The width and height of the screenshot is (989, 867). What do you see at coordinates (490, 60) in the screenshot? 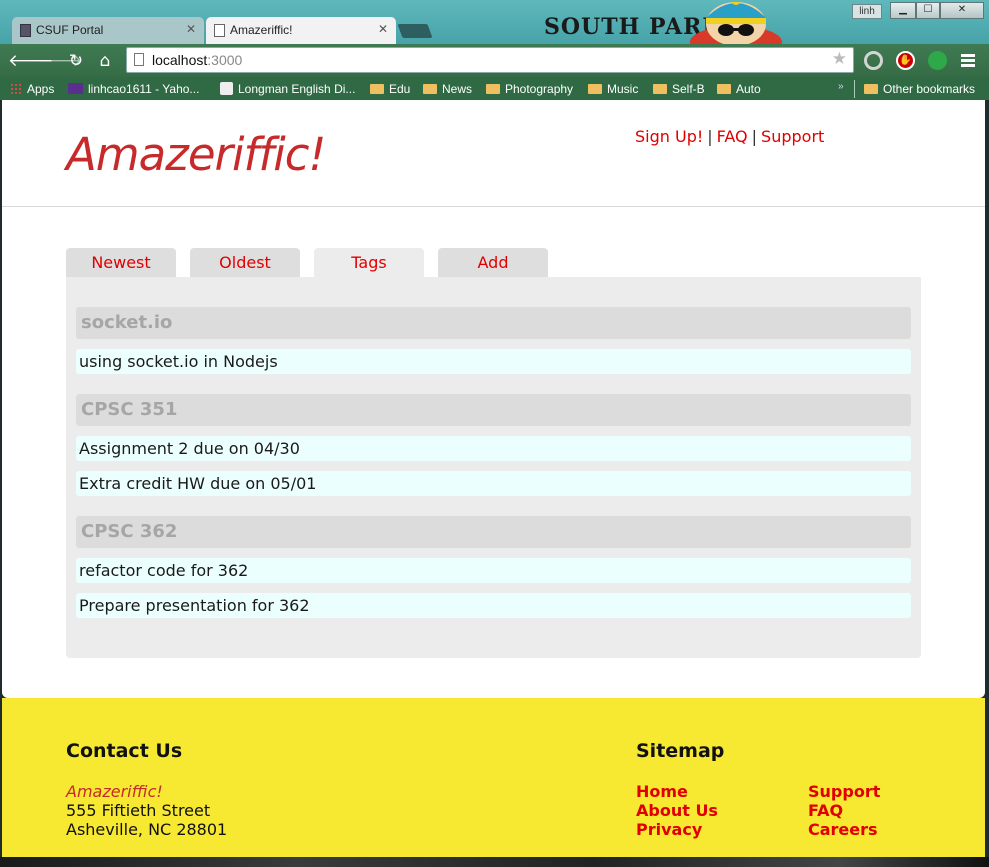
I see `address-bar: localhost:3000 ★` at bounding box center [490, 60].